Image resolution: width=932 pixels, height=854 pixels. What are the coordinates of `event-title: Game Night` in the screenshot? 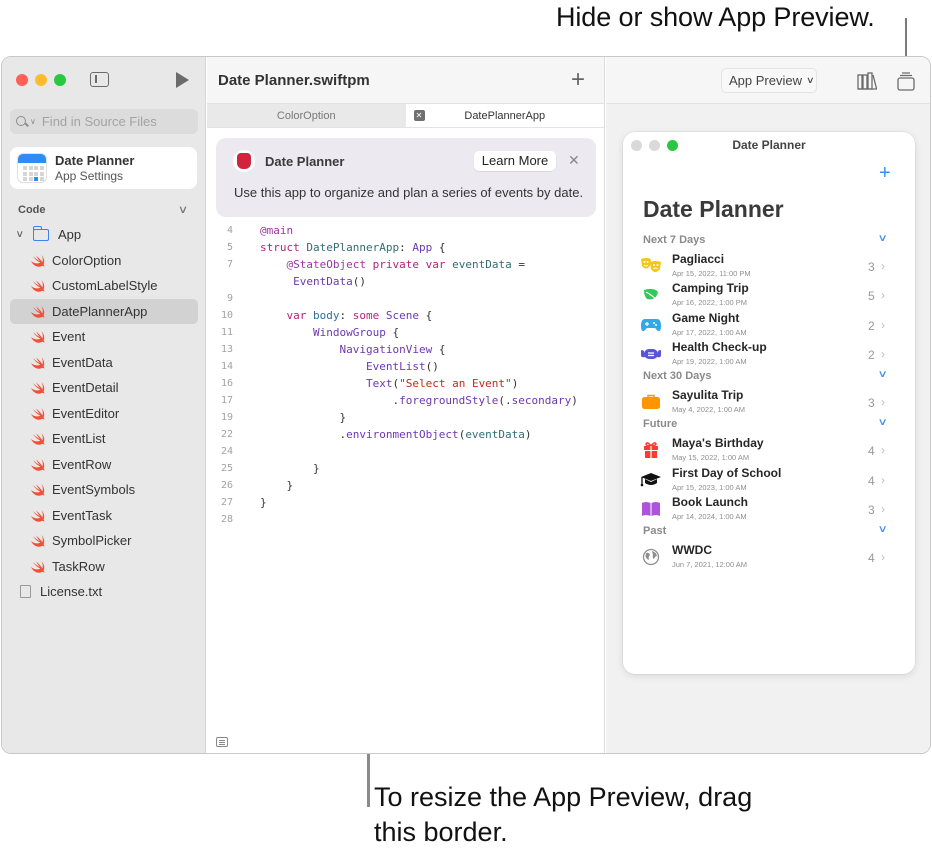 It's located at (706, 317).